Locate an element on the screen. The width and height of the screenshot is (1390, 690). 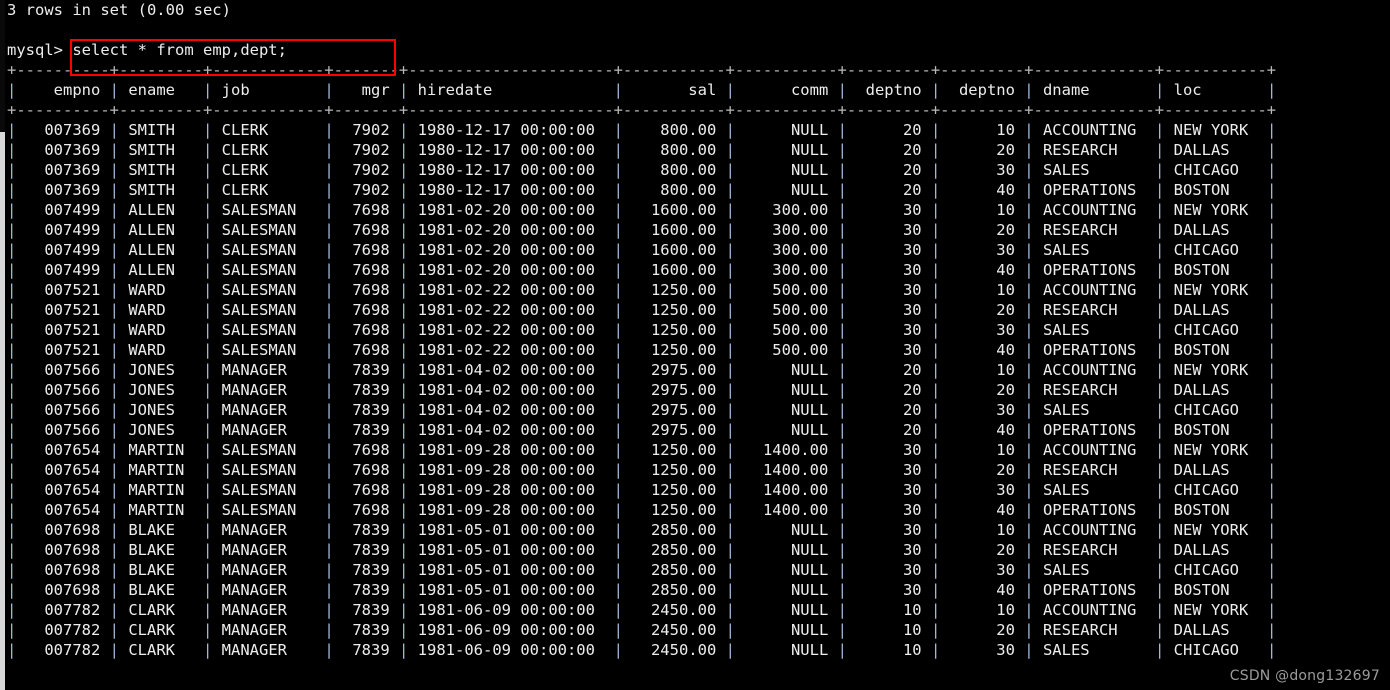
table-cell: NULL is located at coordinates (791, 150).